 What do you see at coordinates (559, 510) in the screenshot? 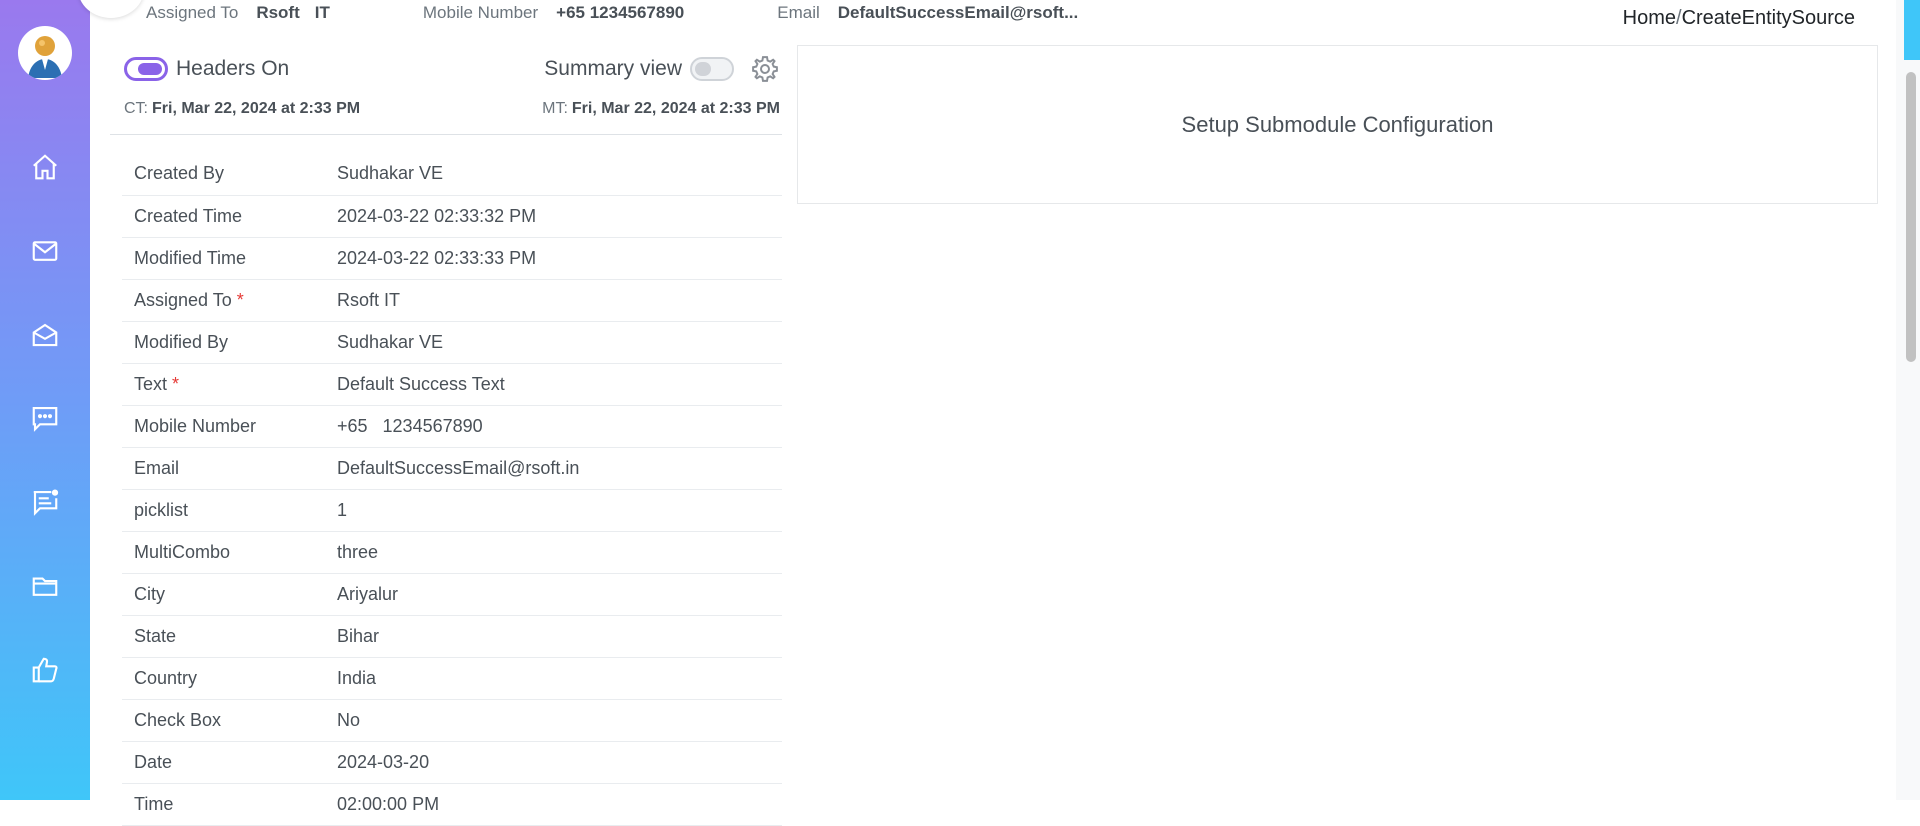
I see `field-value: 1` at bounding box center [559, 510].